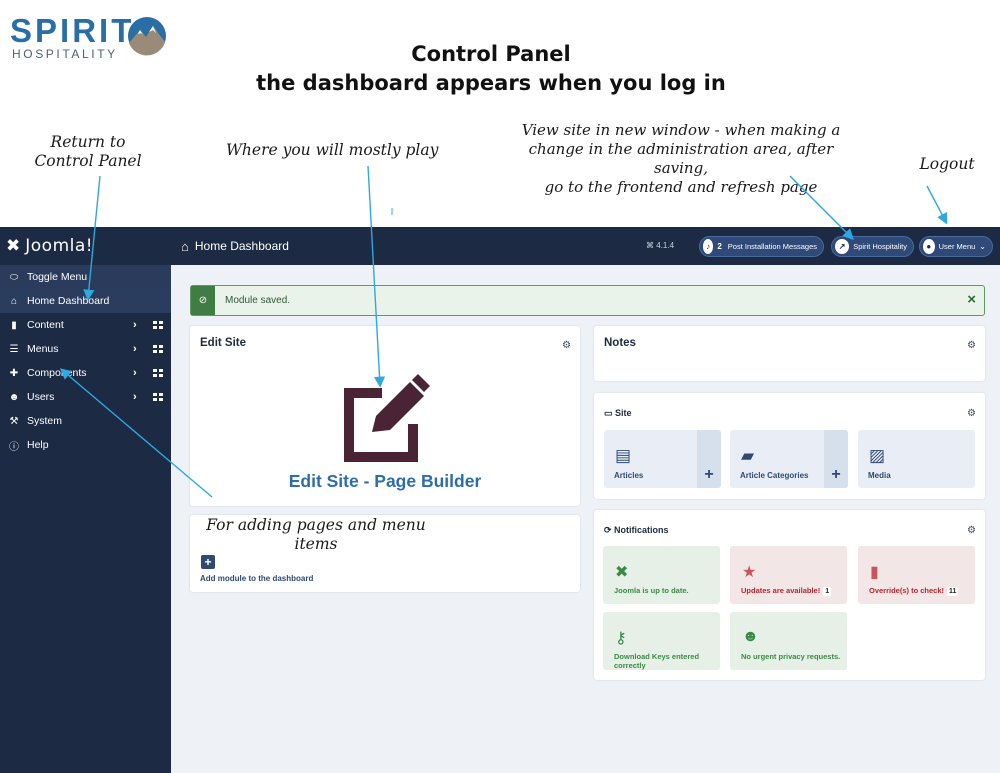 This screenshot has height=773, width=1000. Describe the element at coordinates (208, 562) in the screenshot. I see `plus-icon: +` at that location.